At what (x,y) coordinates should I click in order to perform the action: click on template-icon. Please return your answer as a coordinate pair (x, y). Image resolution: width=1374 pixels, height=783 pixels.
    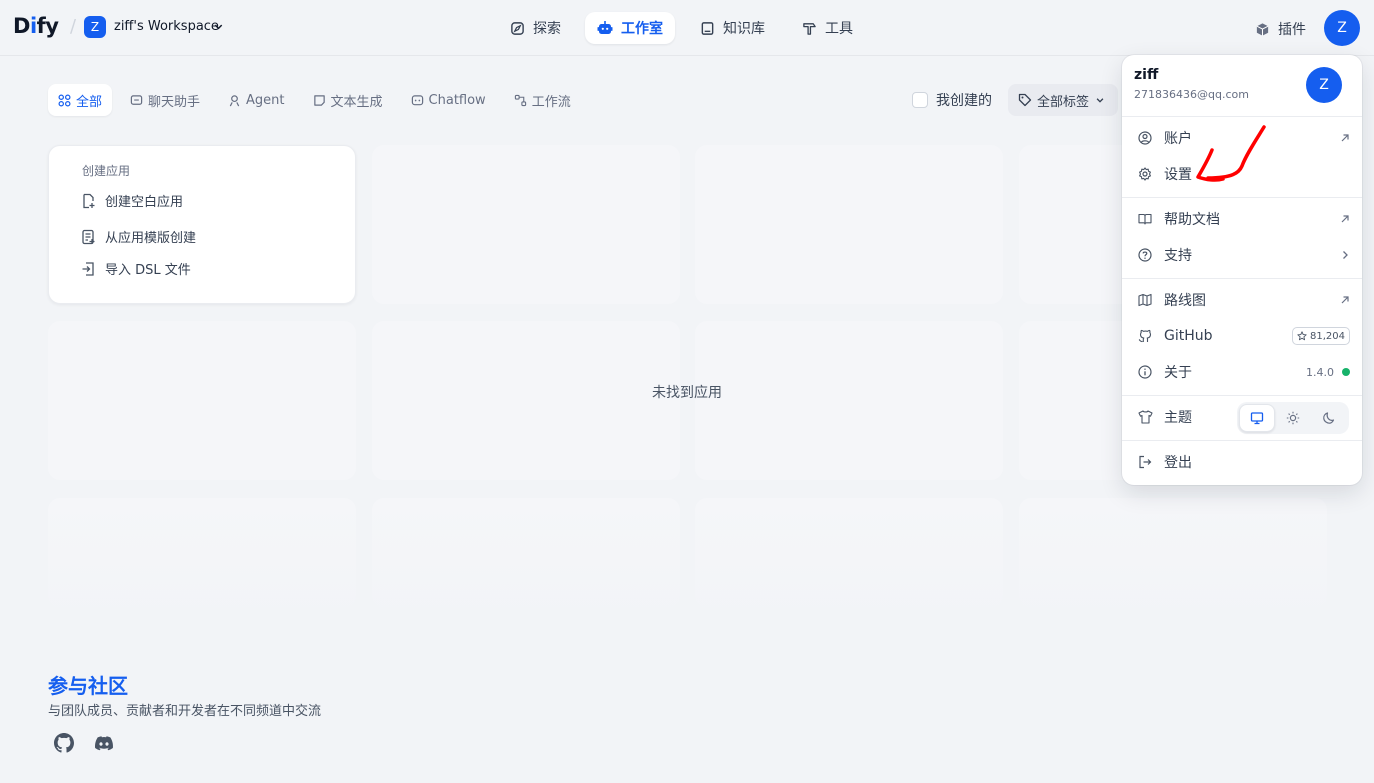
    Looking at the image, I should click on (88, 236).